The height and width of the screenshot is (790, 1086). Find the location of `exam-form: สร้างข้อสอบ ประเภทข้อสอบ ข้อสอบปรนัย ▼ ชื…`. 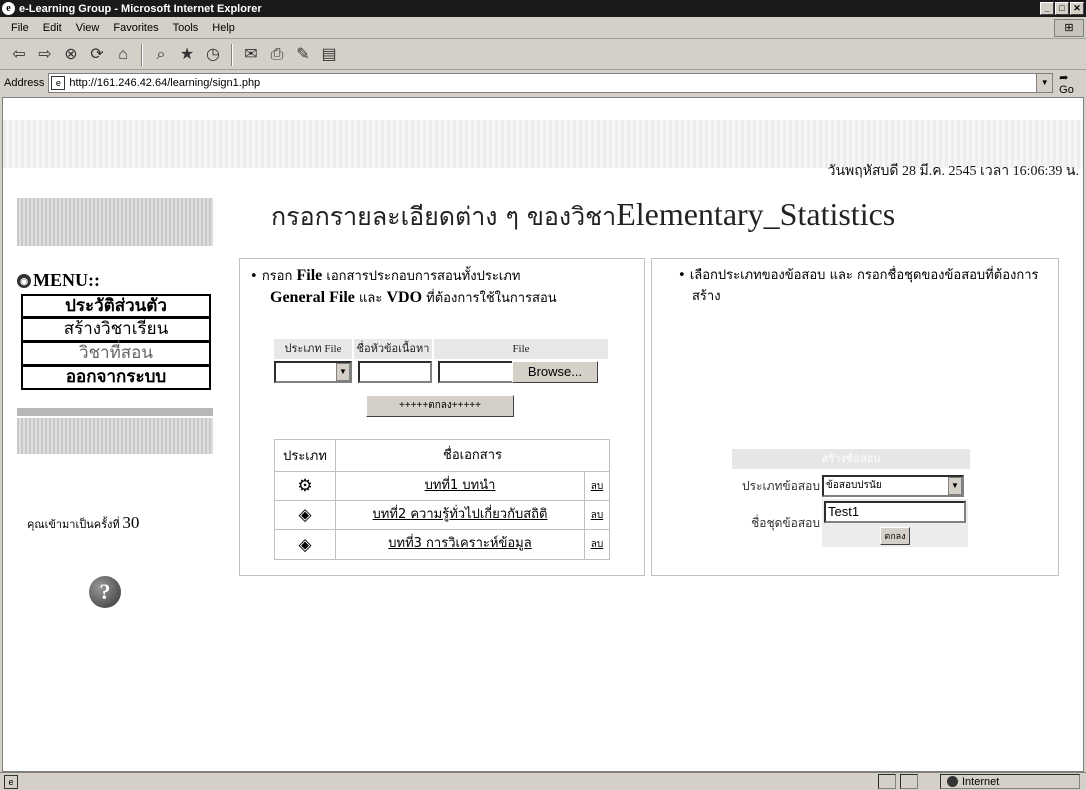

exam-form: สร้างข้อสอบ ประเภทข้อสอบ ข้อสอบปรนัย ▼ ชื… is located at coordinates (850, 498).